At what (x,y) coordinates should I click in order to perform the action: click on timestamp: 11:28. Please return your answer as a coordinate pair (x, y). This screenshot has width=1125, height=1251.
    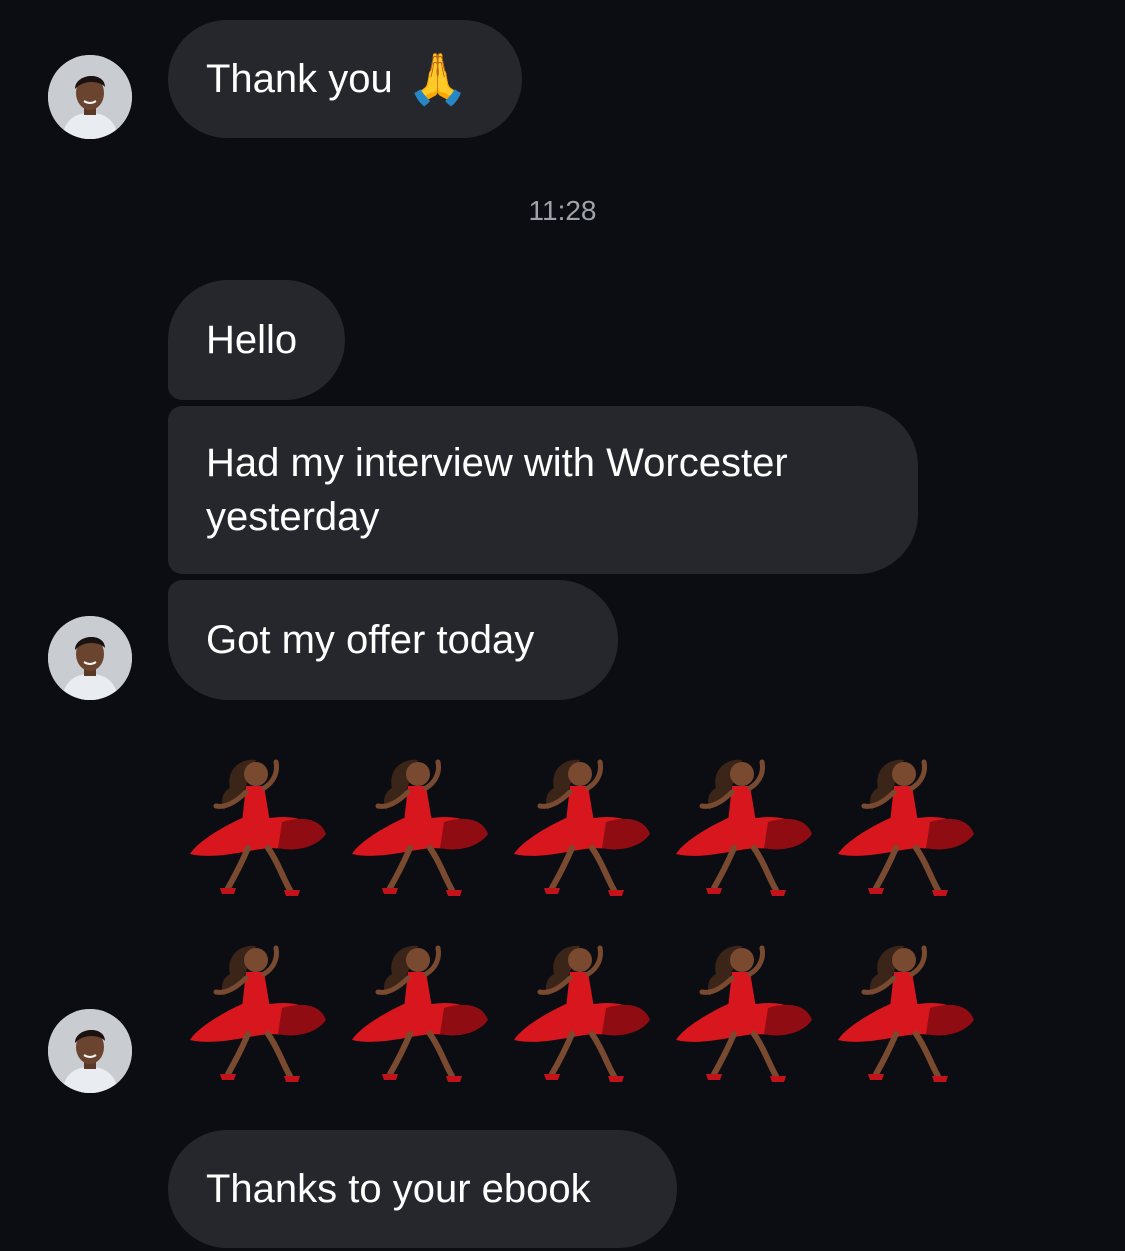
    Looking at the image, I should click on (562, 210).